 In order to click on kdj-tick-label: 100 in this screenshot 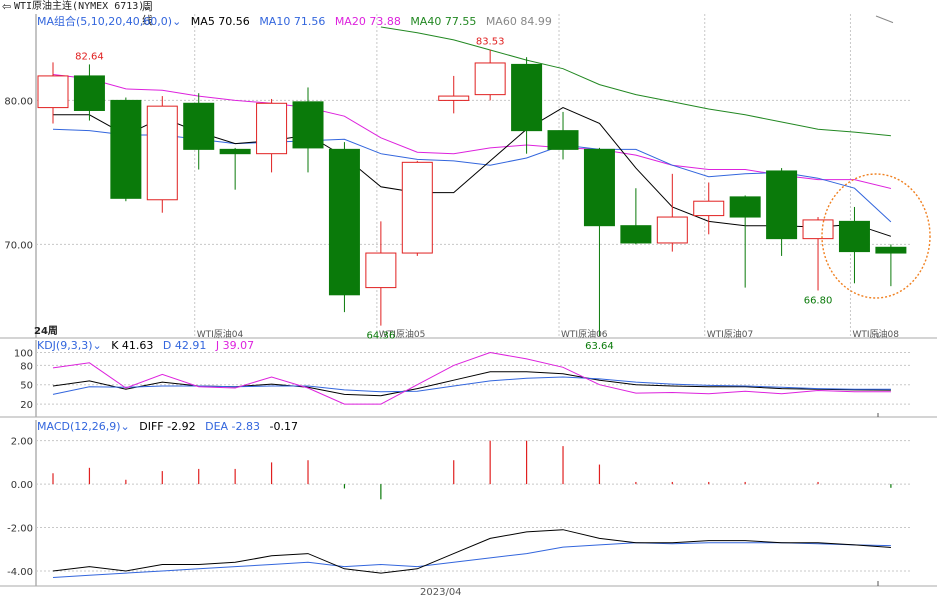, I will do `click(23, 353)`.